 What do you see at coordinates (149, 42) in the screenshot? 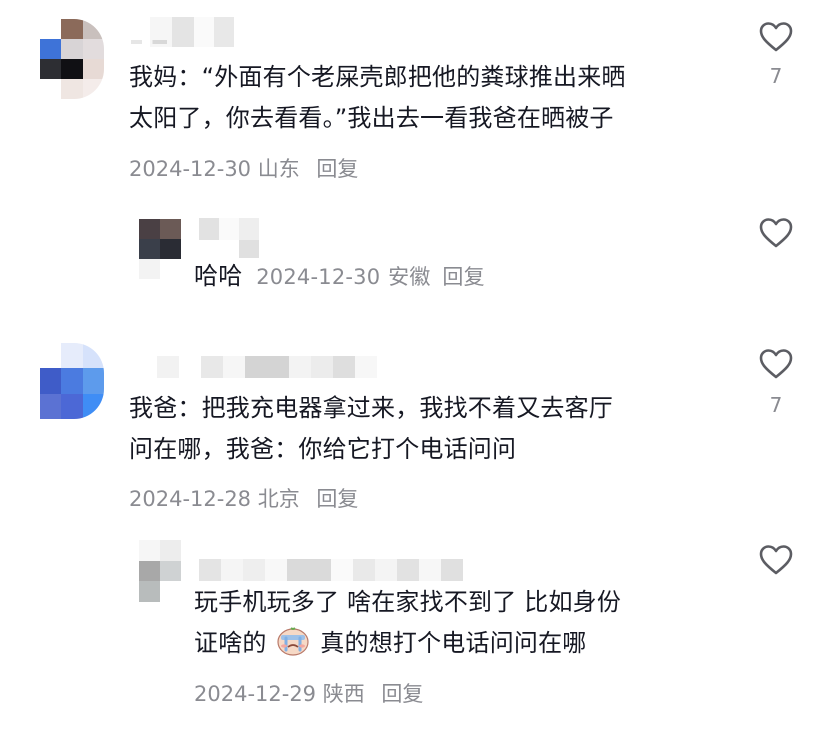
I see `username-dots` at bounding box center [149, 42].